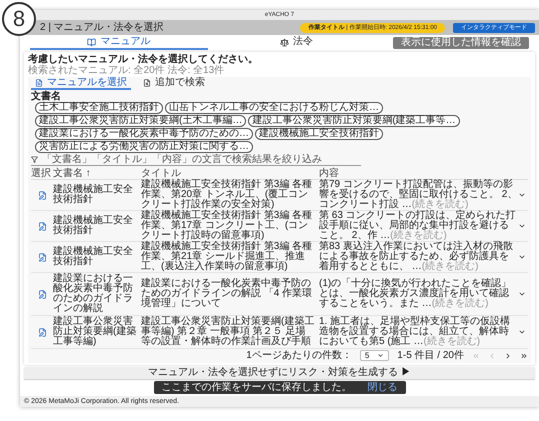 The image size is (539, 421). Describe the element at coordinates (257, 387) in the screenshot. I see `snackbar-message: ここまでの作業をサーバに保存しました。` at that location.